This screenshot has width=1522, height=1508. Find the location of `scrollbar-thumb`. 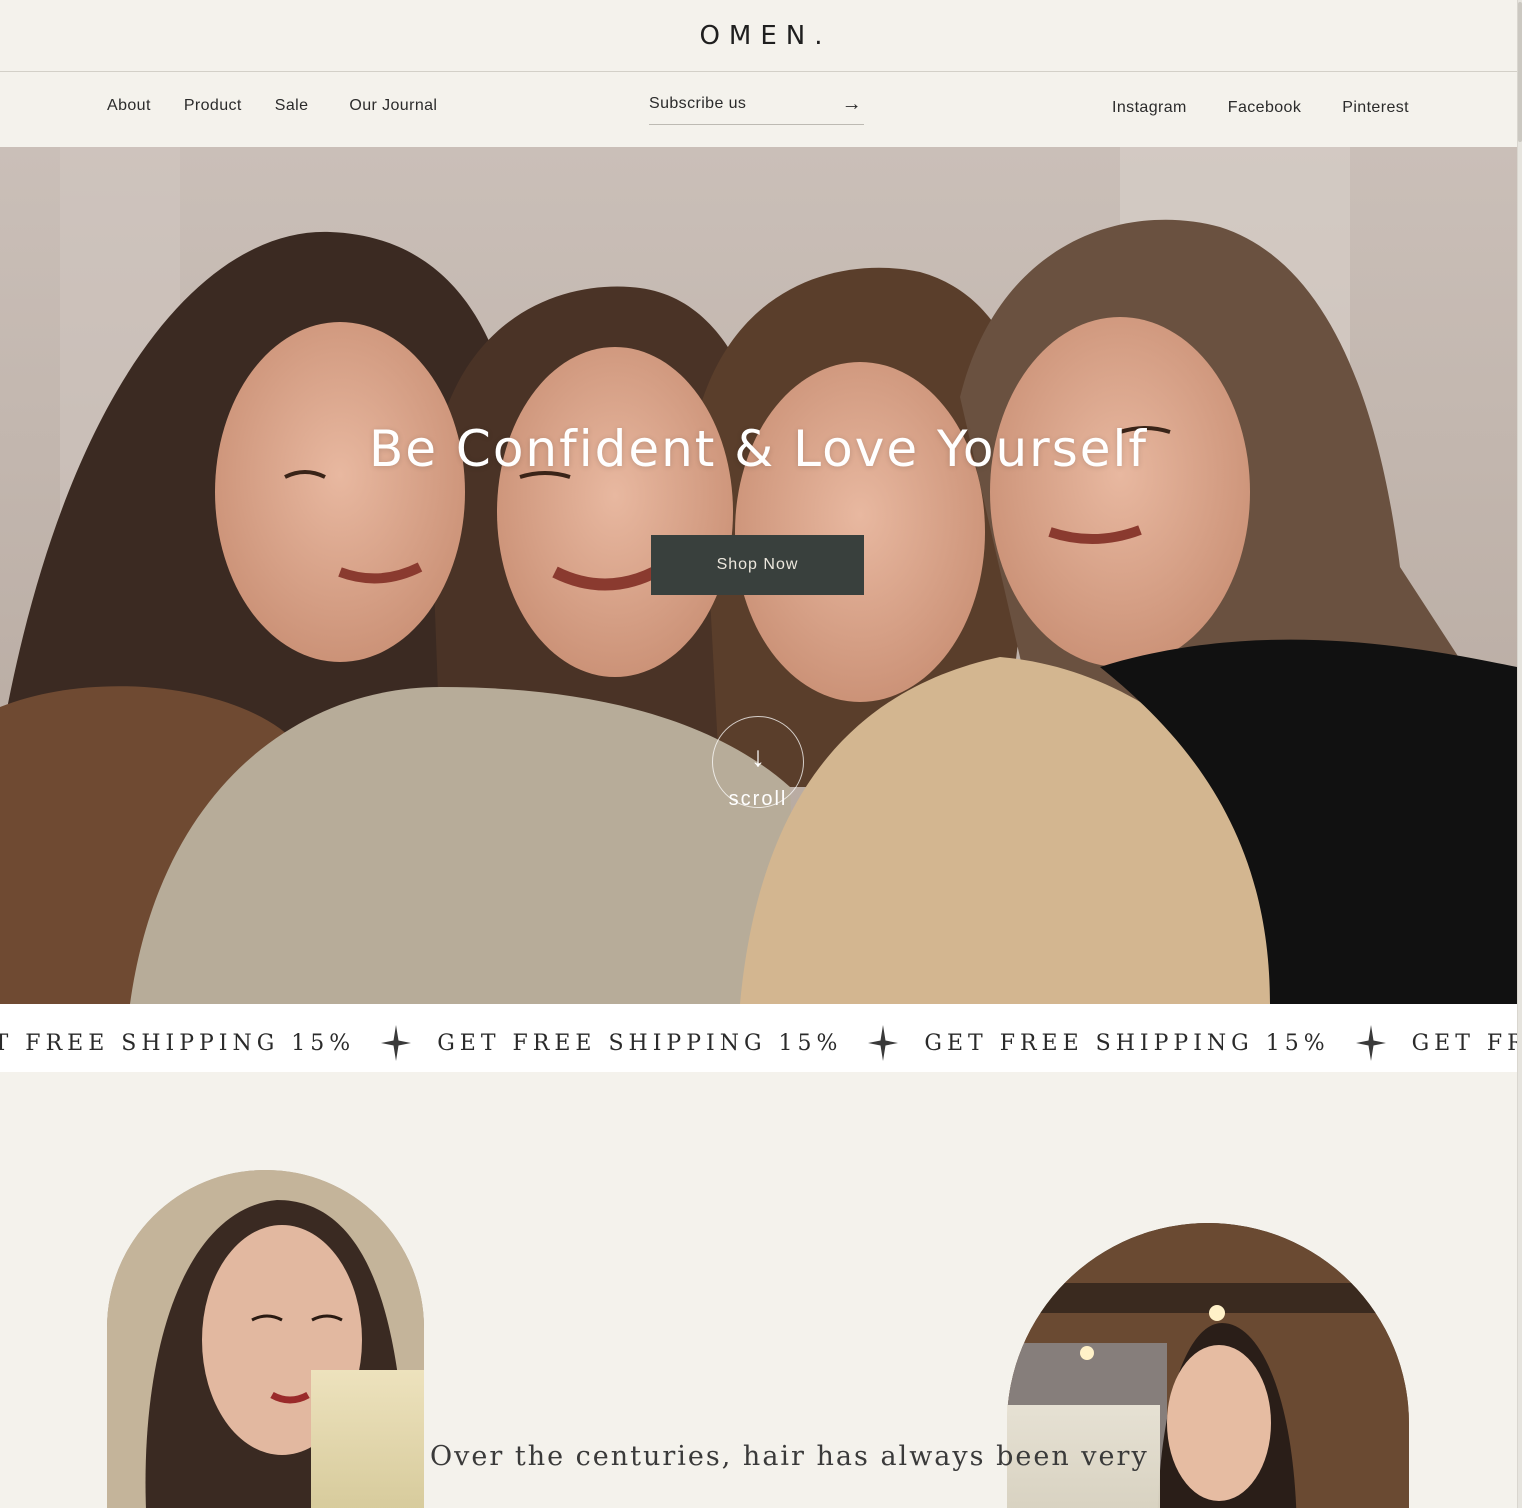

scrollbar-thumb is located at coordinates (1520, 72).